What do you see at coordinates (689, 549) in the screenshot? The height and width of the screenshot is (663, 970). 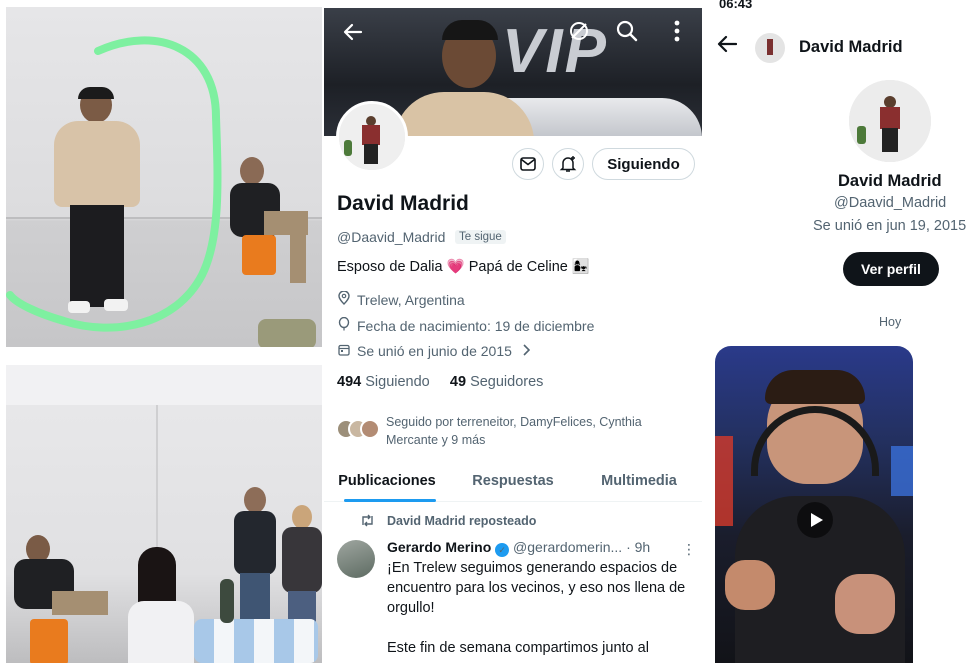 I see `tweet-more-icon: ⋮` at bounding box center [689, 549].